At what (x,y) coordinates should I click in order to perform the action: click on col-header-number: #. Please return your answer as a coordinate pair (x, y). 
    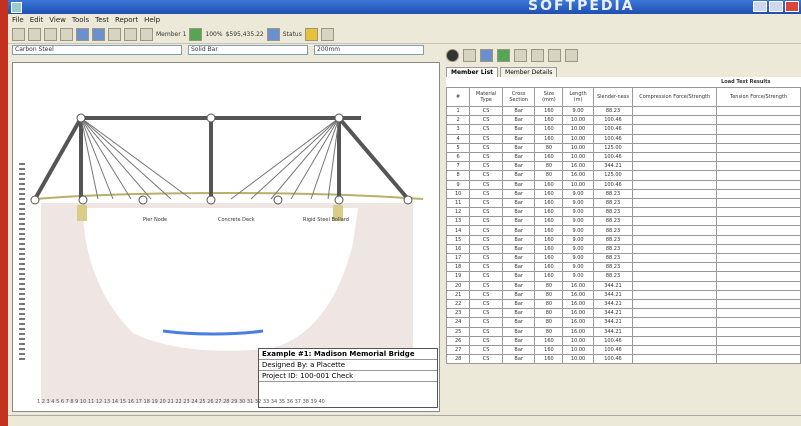
    Looking at the image, I should click on (458, 97).